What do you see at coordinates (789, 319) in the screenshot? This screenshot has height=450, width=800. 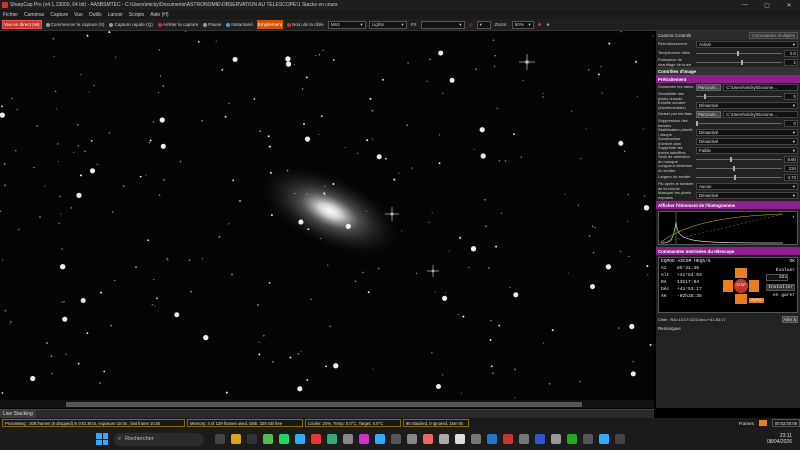 I see `goto-button: Aller à` at bounding box center [789, 319].